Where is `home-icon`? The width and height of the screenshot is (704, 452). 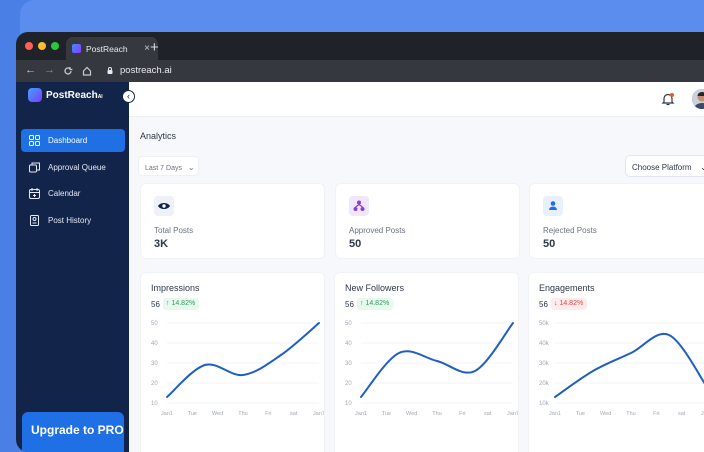 home-icon is located at coordinates (87, 71).